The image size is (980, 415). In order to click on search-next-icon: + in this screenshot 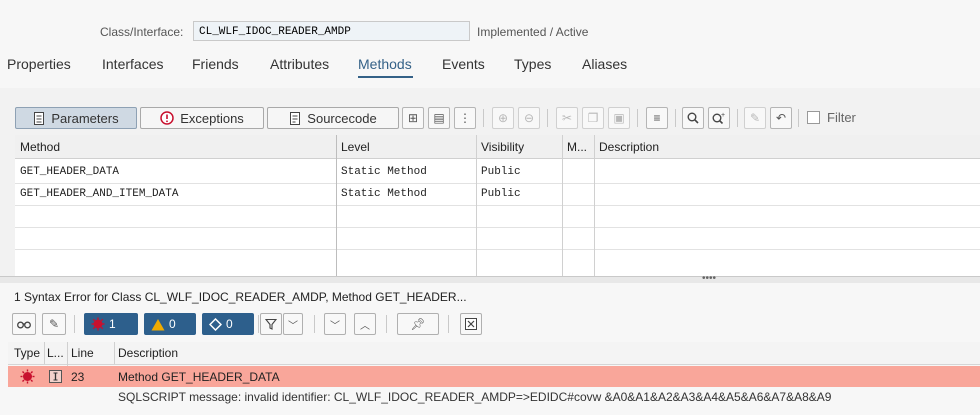, I will do `click(718, 118)`.